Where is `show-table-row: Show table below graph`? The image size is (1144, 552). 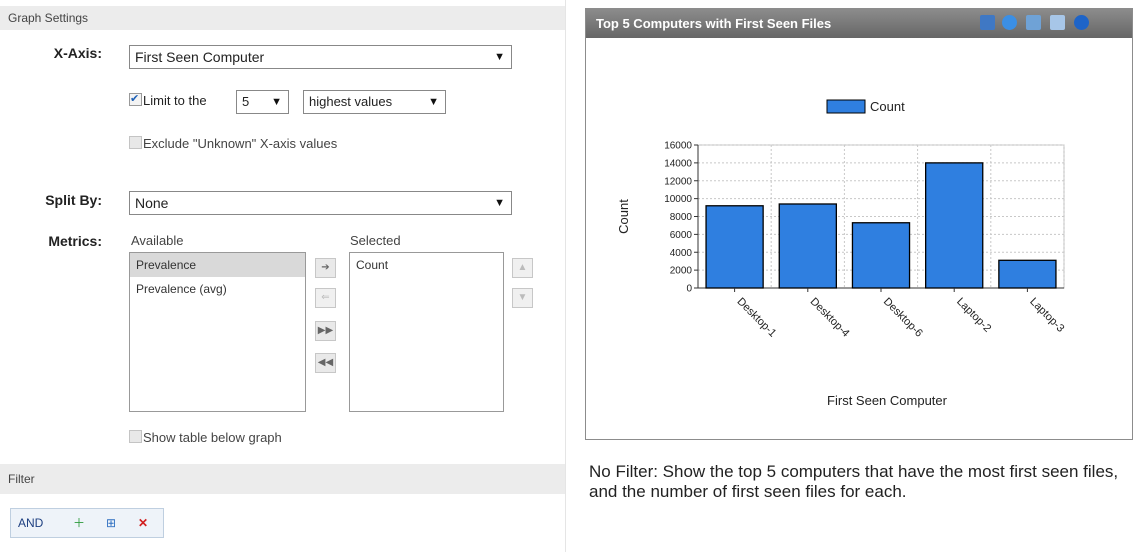
show-table-row: Show table below graph is located at coordinates (205, 438).